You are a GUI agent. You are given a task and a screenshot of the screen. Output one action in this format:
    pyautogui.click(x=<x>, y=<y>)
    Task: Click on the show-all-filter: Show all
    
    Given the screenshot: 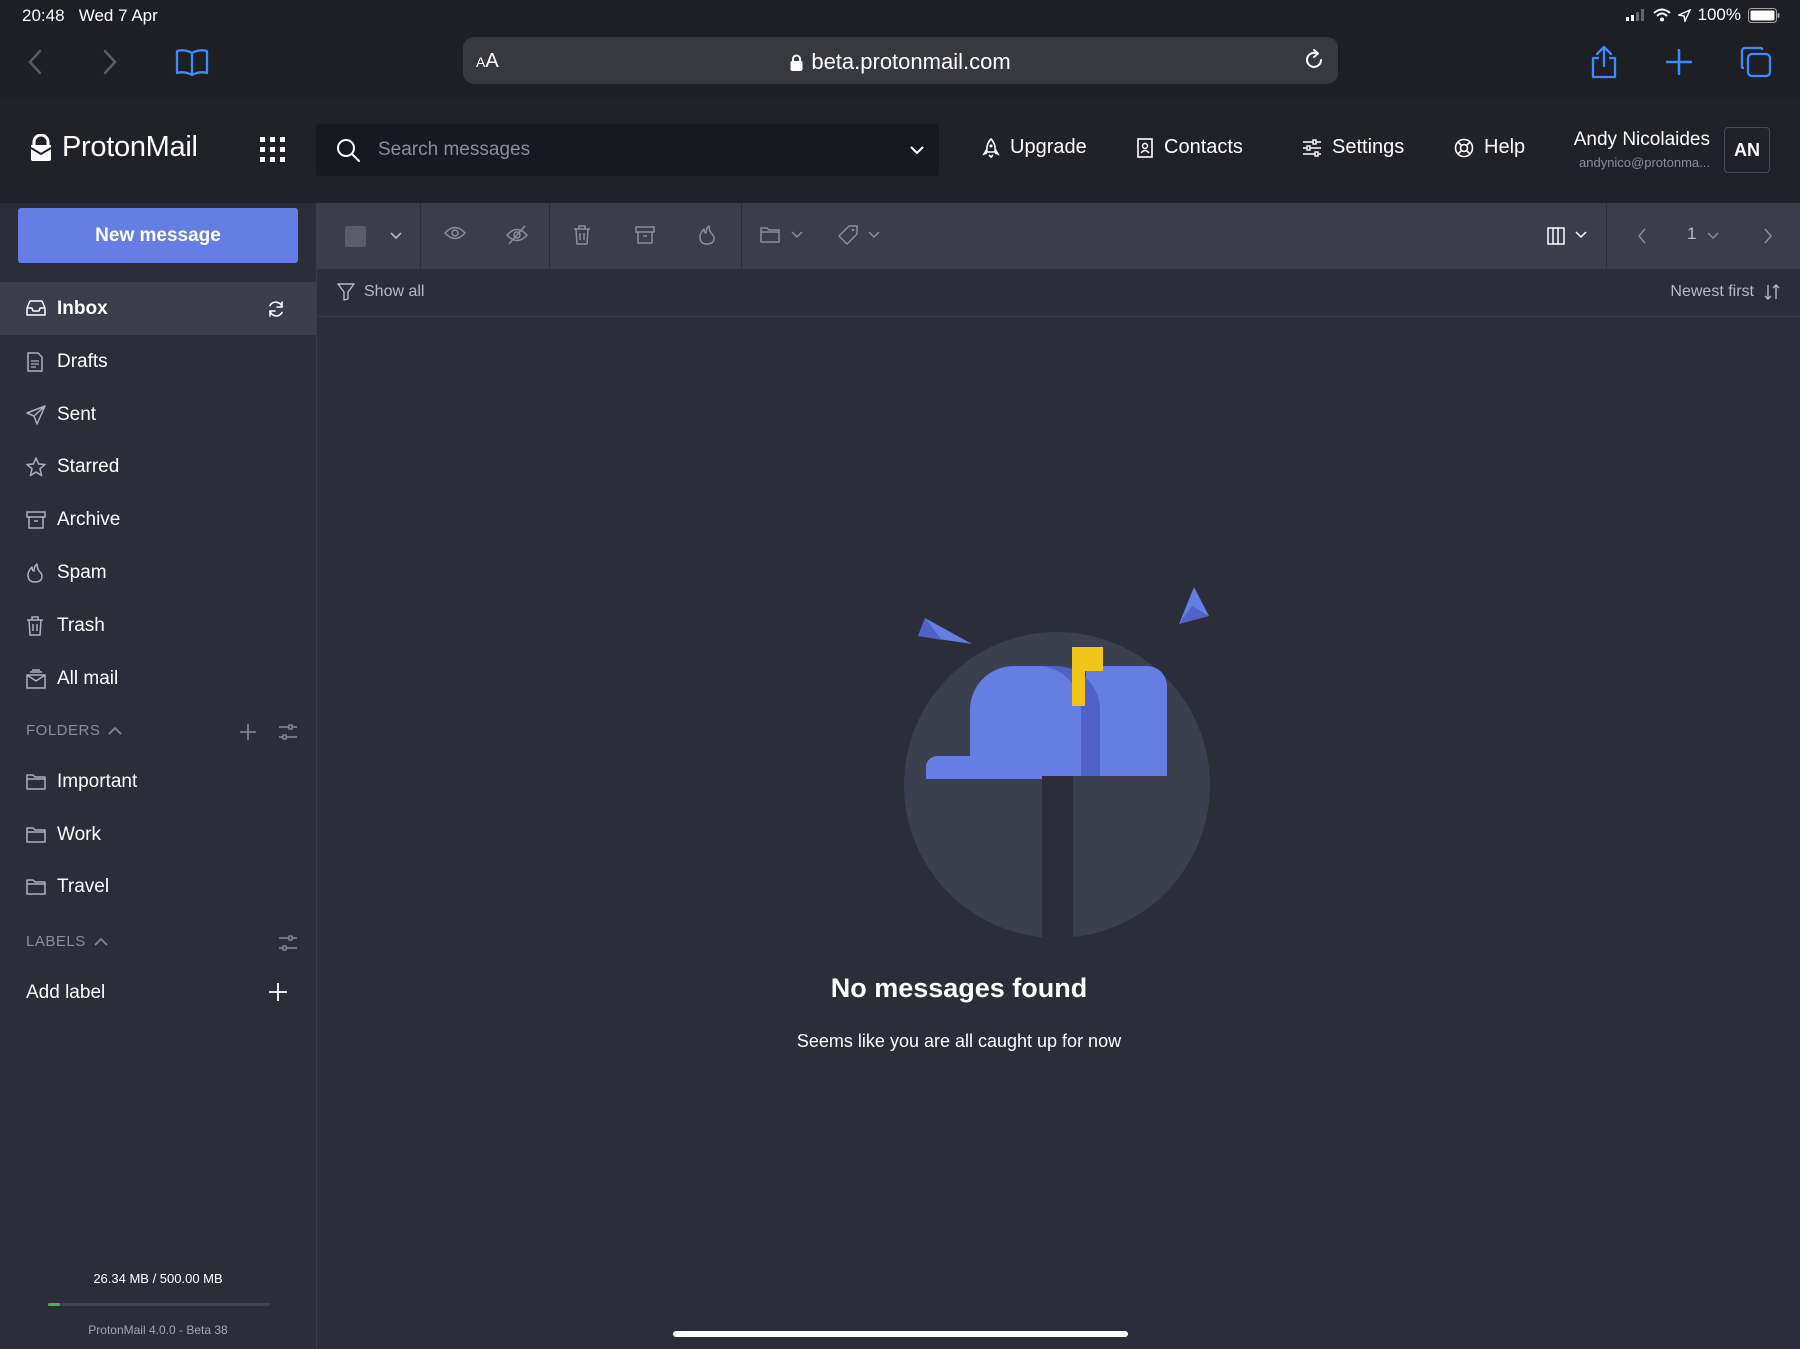 What is the action you would take?
    pyautogui.click(x=380, y=292)
    